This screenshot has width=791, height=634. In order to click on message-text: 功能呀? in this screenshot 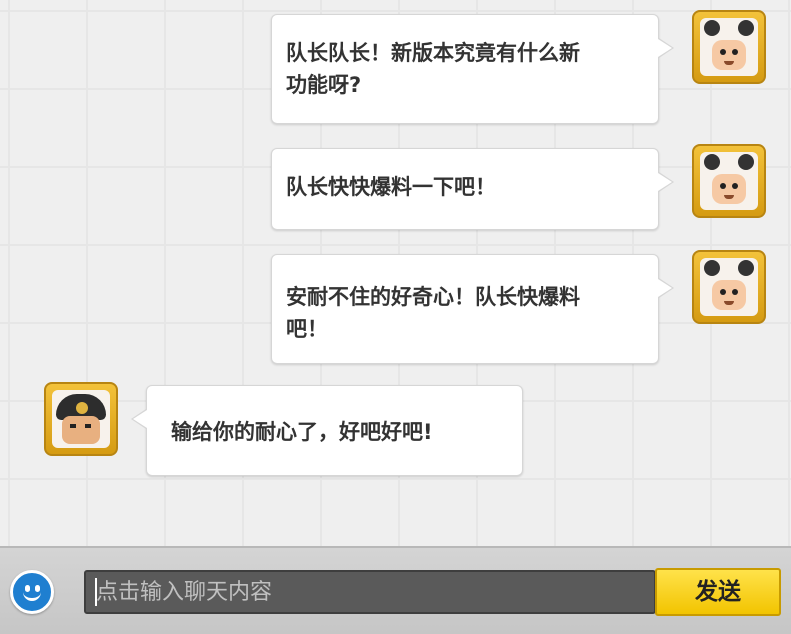, I will do `click(324, 85)`.